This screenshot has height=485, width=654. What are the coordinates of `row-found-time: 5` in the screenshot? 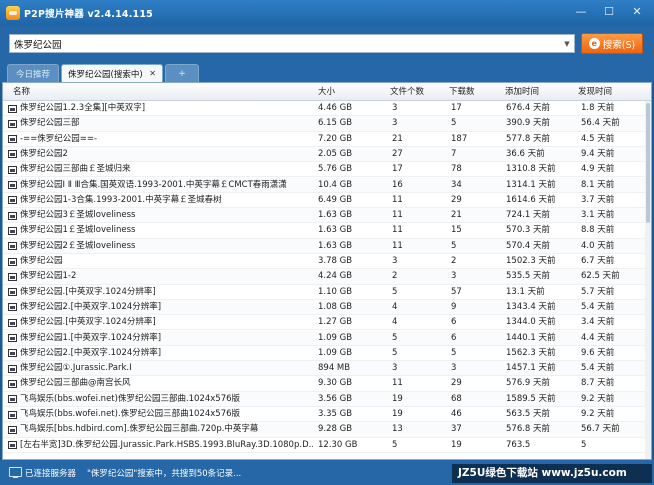 It's located at (584, 444).